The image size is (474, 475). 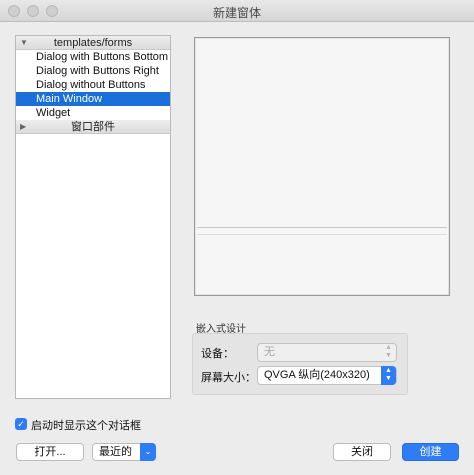 I want to click on template-item-main-window: Main Window, so click(x=93, y=99).